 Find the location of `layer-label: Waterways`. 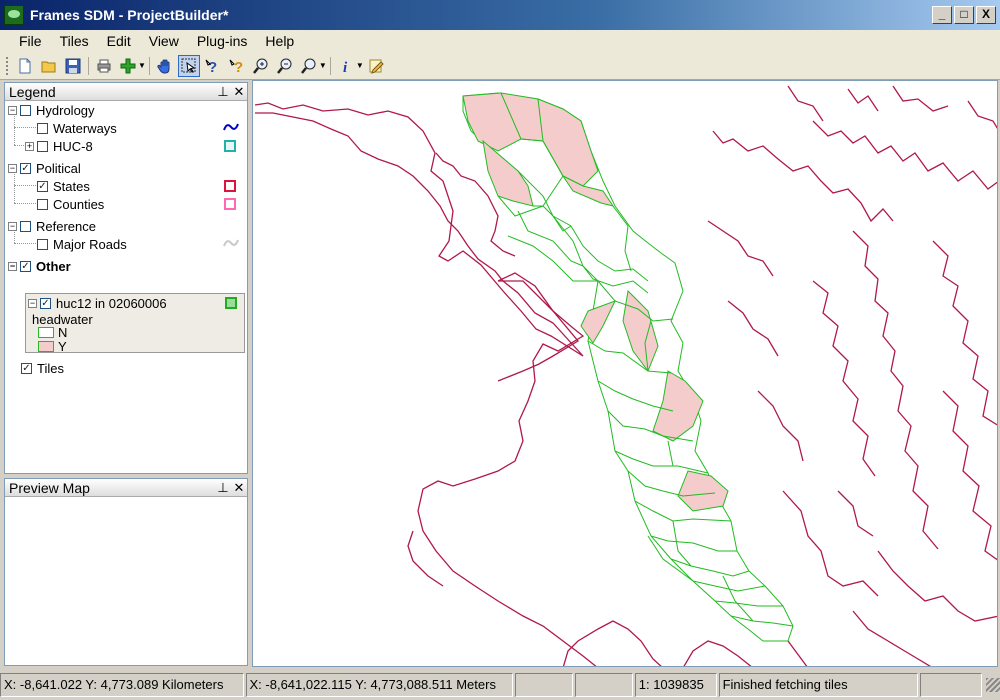

layer-label: Waterways is located at coordinates (85, 128).